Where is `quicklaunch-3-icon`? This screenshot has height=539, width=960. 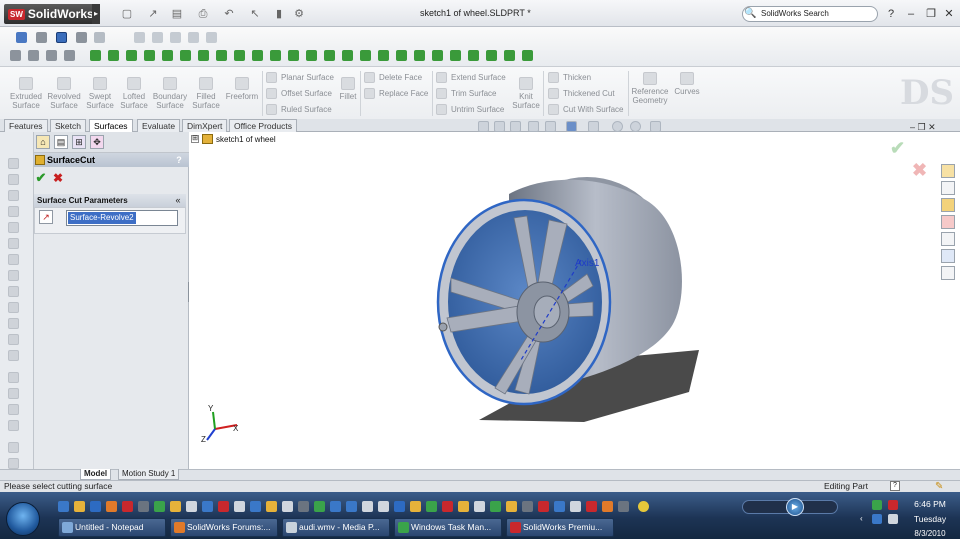
quicklaunch-3-icon is located at coordinates (95, 506).